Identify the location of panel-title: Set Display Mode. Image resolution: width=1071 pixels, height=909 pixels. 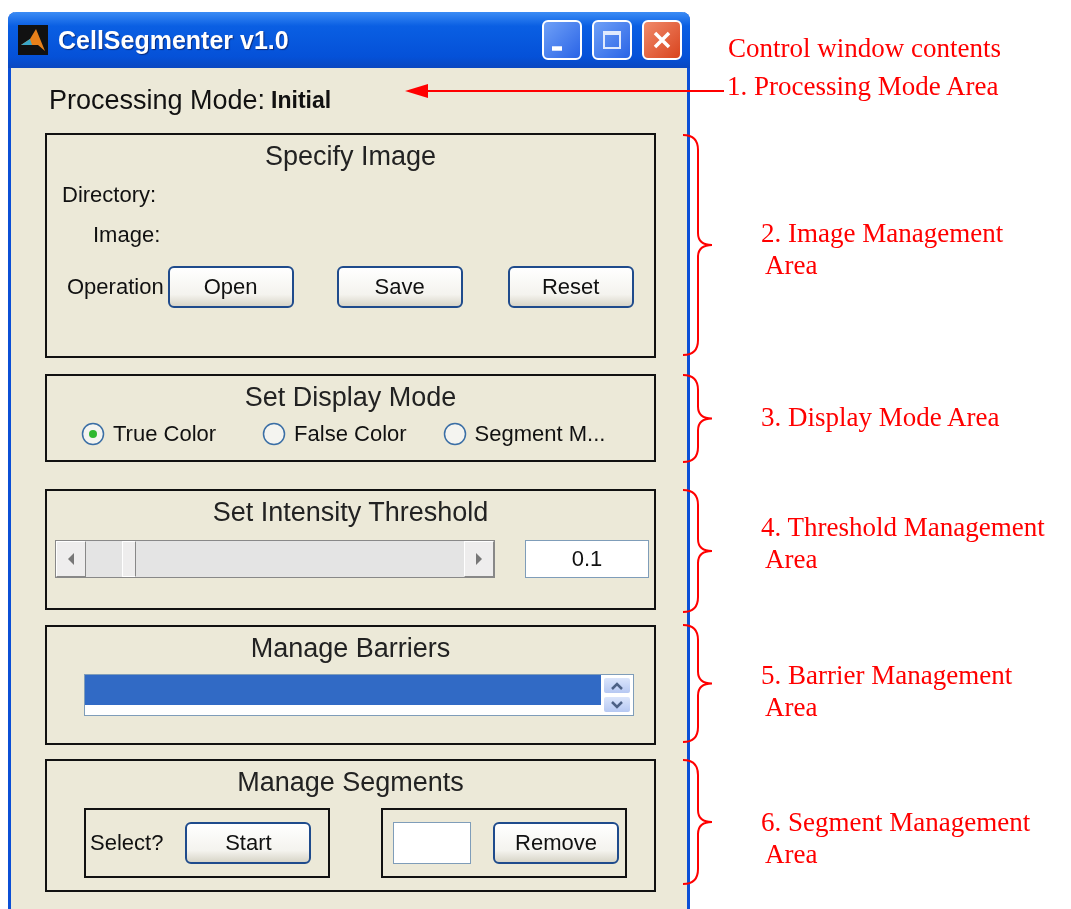
(350, 397).